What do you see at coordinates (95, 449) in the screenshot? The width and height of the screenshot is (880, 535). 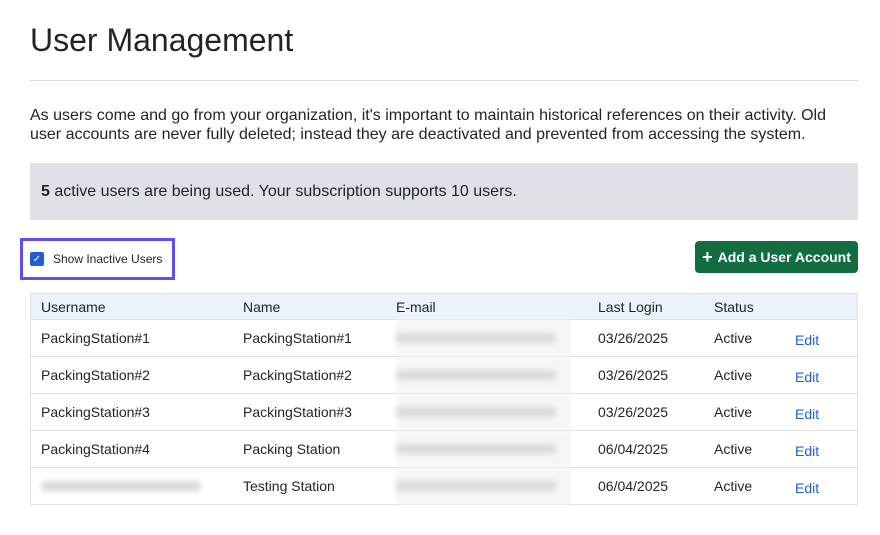 I see `cell-username: PackingStation#4` at bounding box center [95, 449].